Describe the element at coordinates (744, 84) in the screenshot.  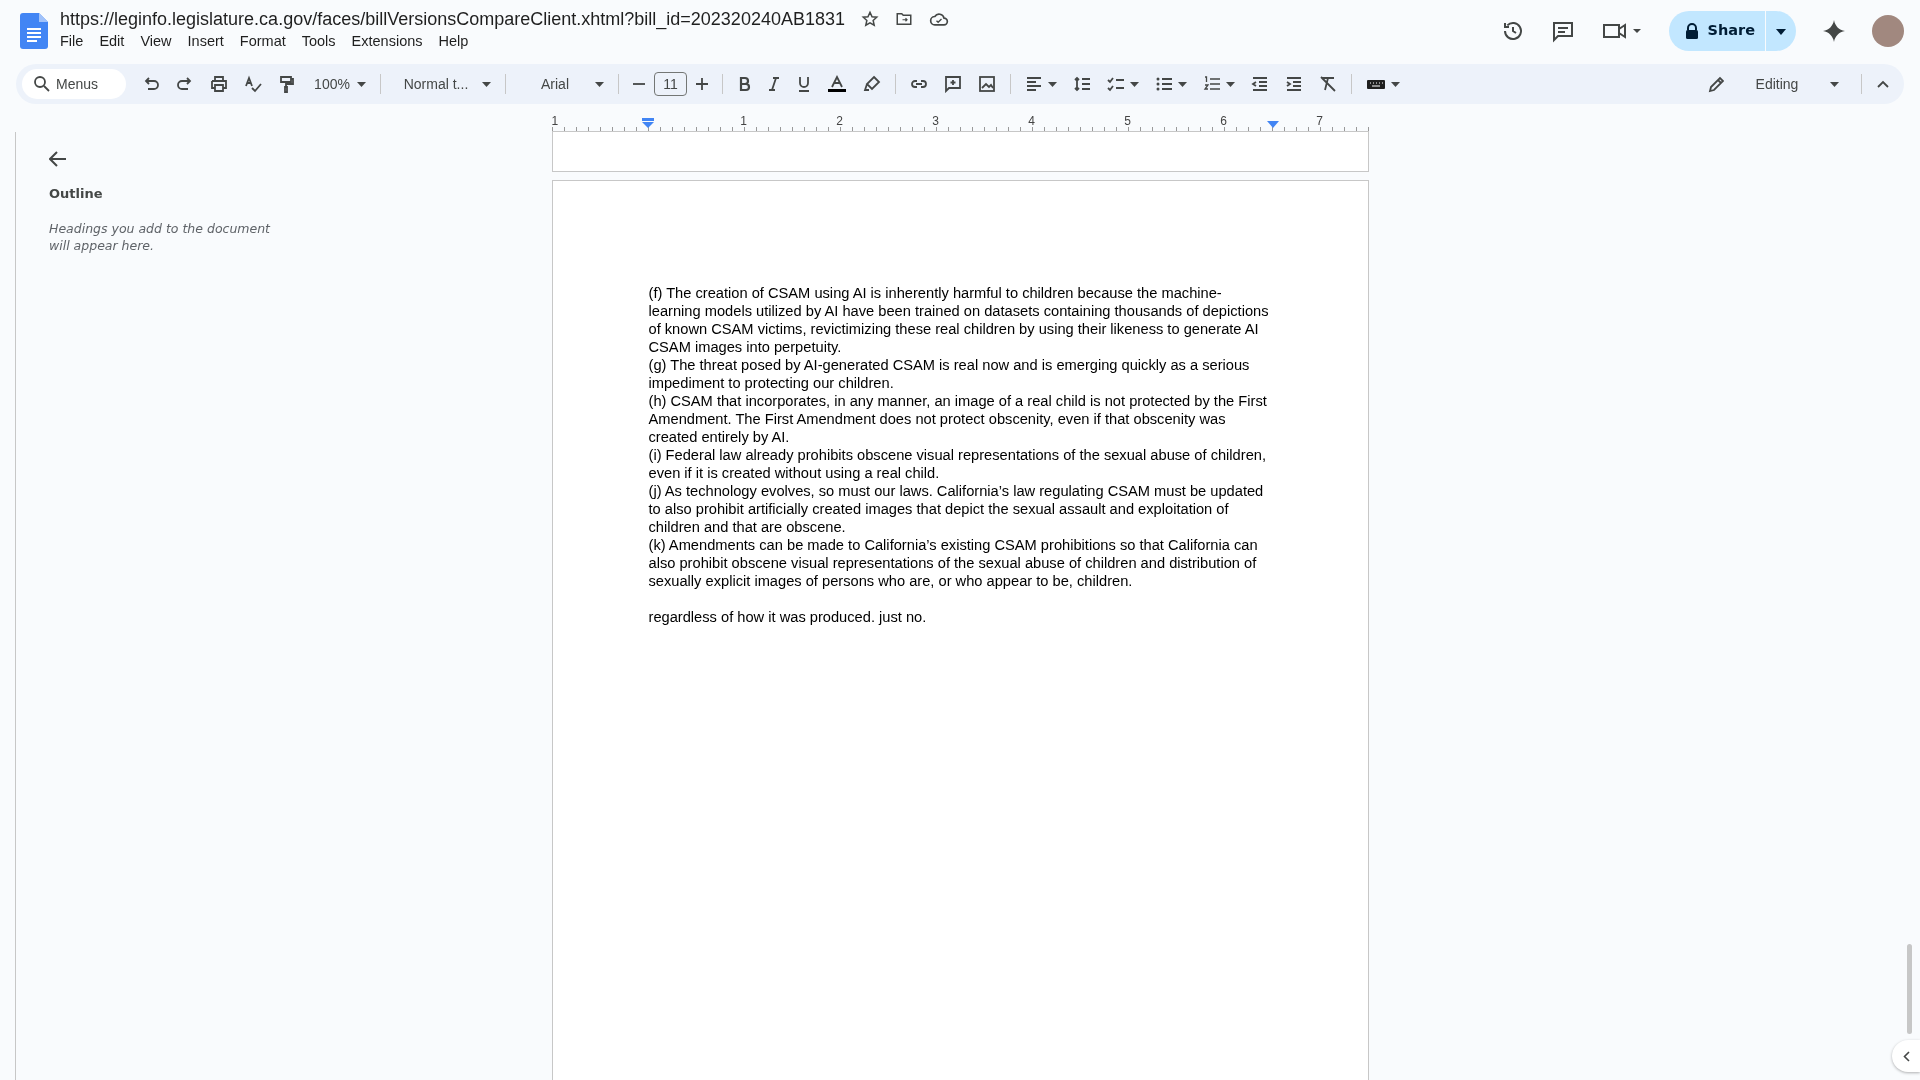
I see `bold-icon` at that location.